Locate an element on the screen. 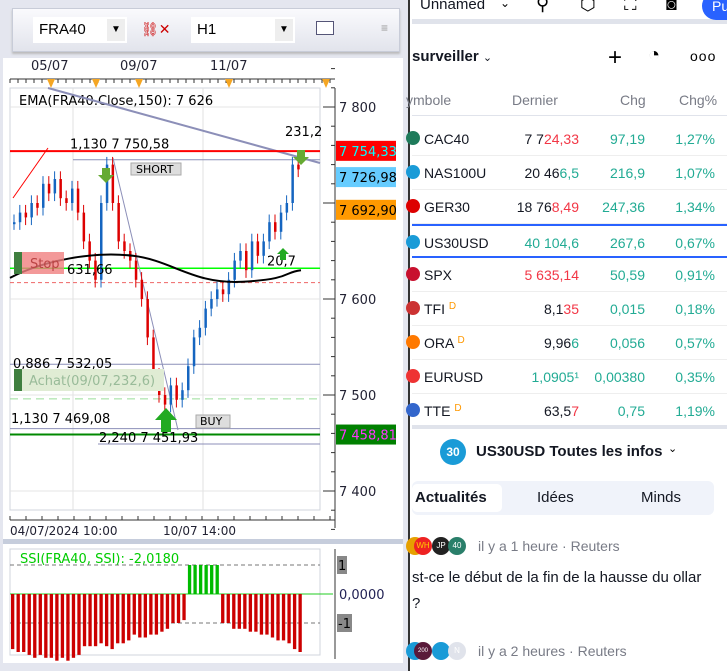  watchlist-row: NAS100U 20 466,5 216,9 1,07% is located at coordinates (566, 173).